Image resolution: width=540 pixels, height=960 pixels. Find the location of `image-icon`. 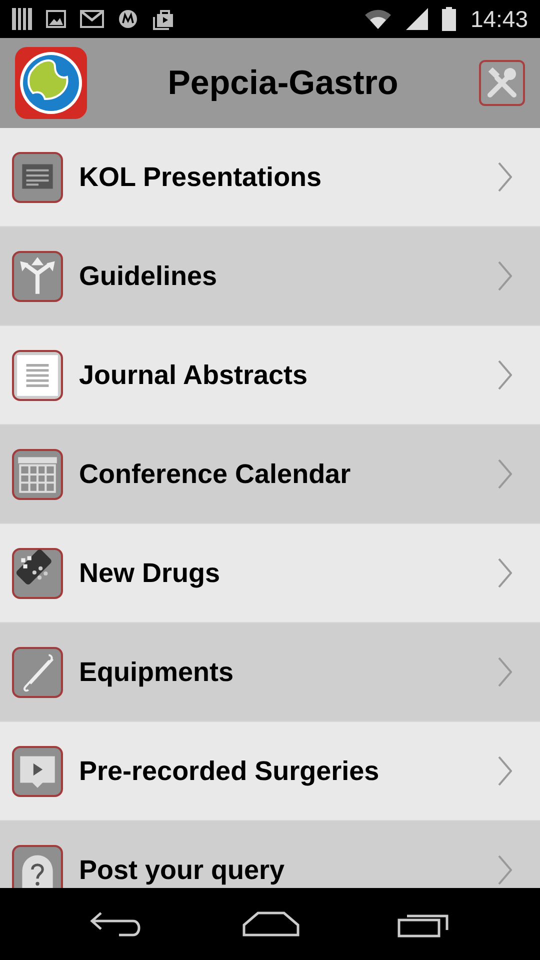

image-icon is located at coordinates (56, 19).